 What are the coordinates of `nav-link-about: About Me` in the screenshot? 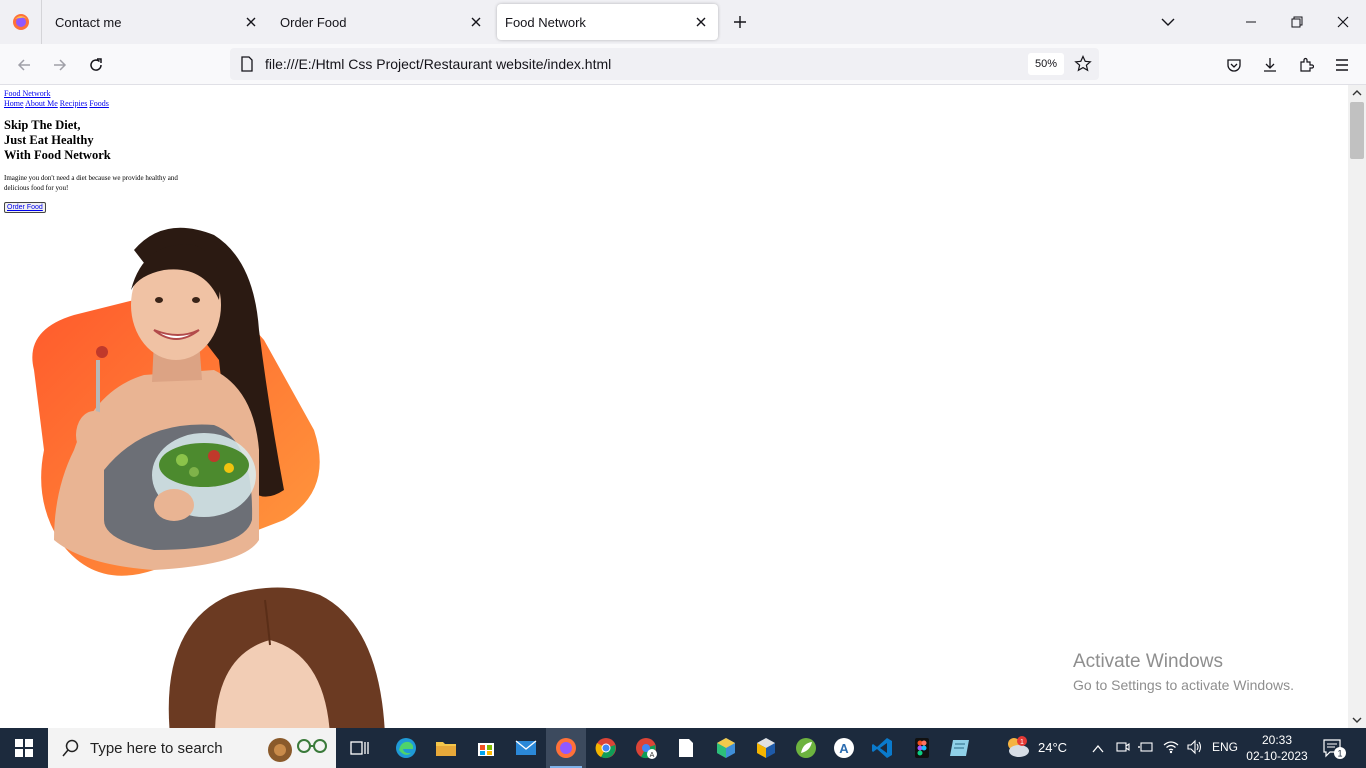 It's located at (41, 103).